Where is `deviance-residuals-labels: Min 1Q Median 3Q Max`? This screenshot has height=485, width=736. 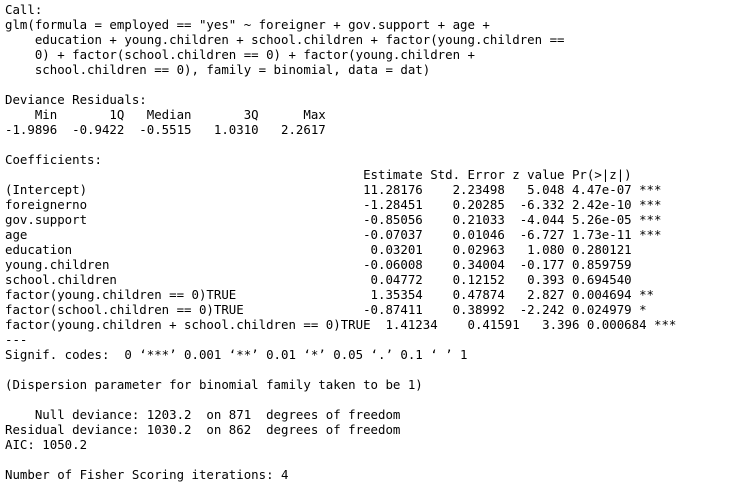 deviance-residuals-labels: Min 1Q Median 3Q Max is located at coordinates (173, 114).